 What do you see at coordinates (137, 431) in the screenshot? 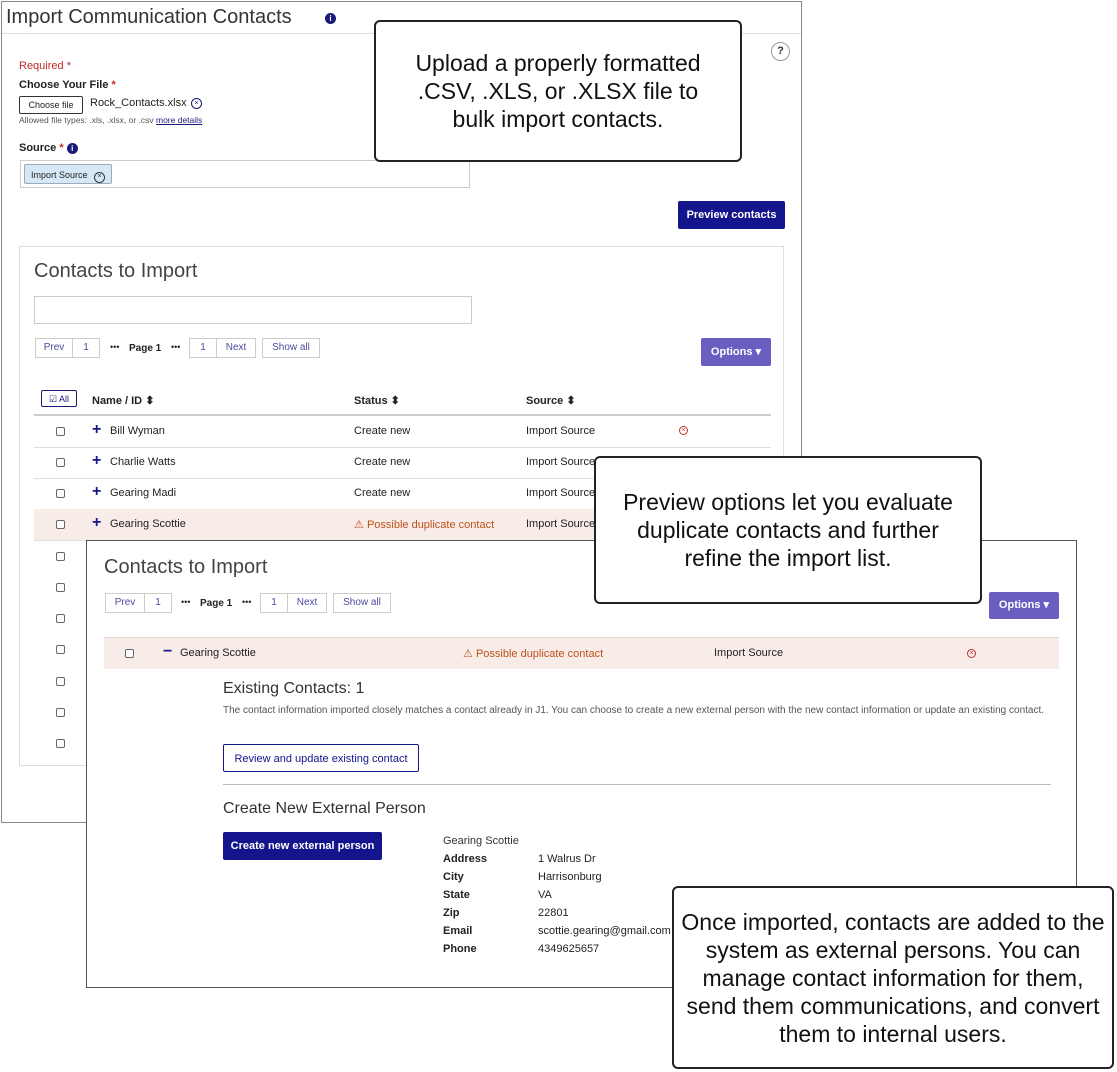
I see `row-name: Bill Wyman` at bounding box center [137, 431].